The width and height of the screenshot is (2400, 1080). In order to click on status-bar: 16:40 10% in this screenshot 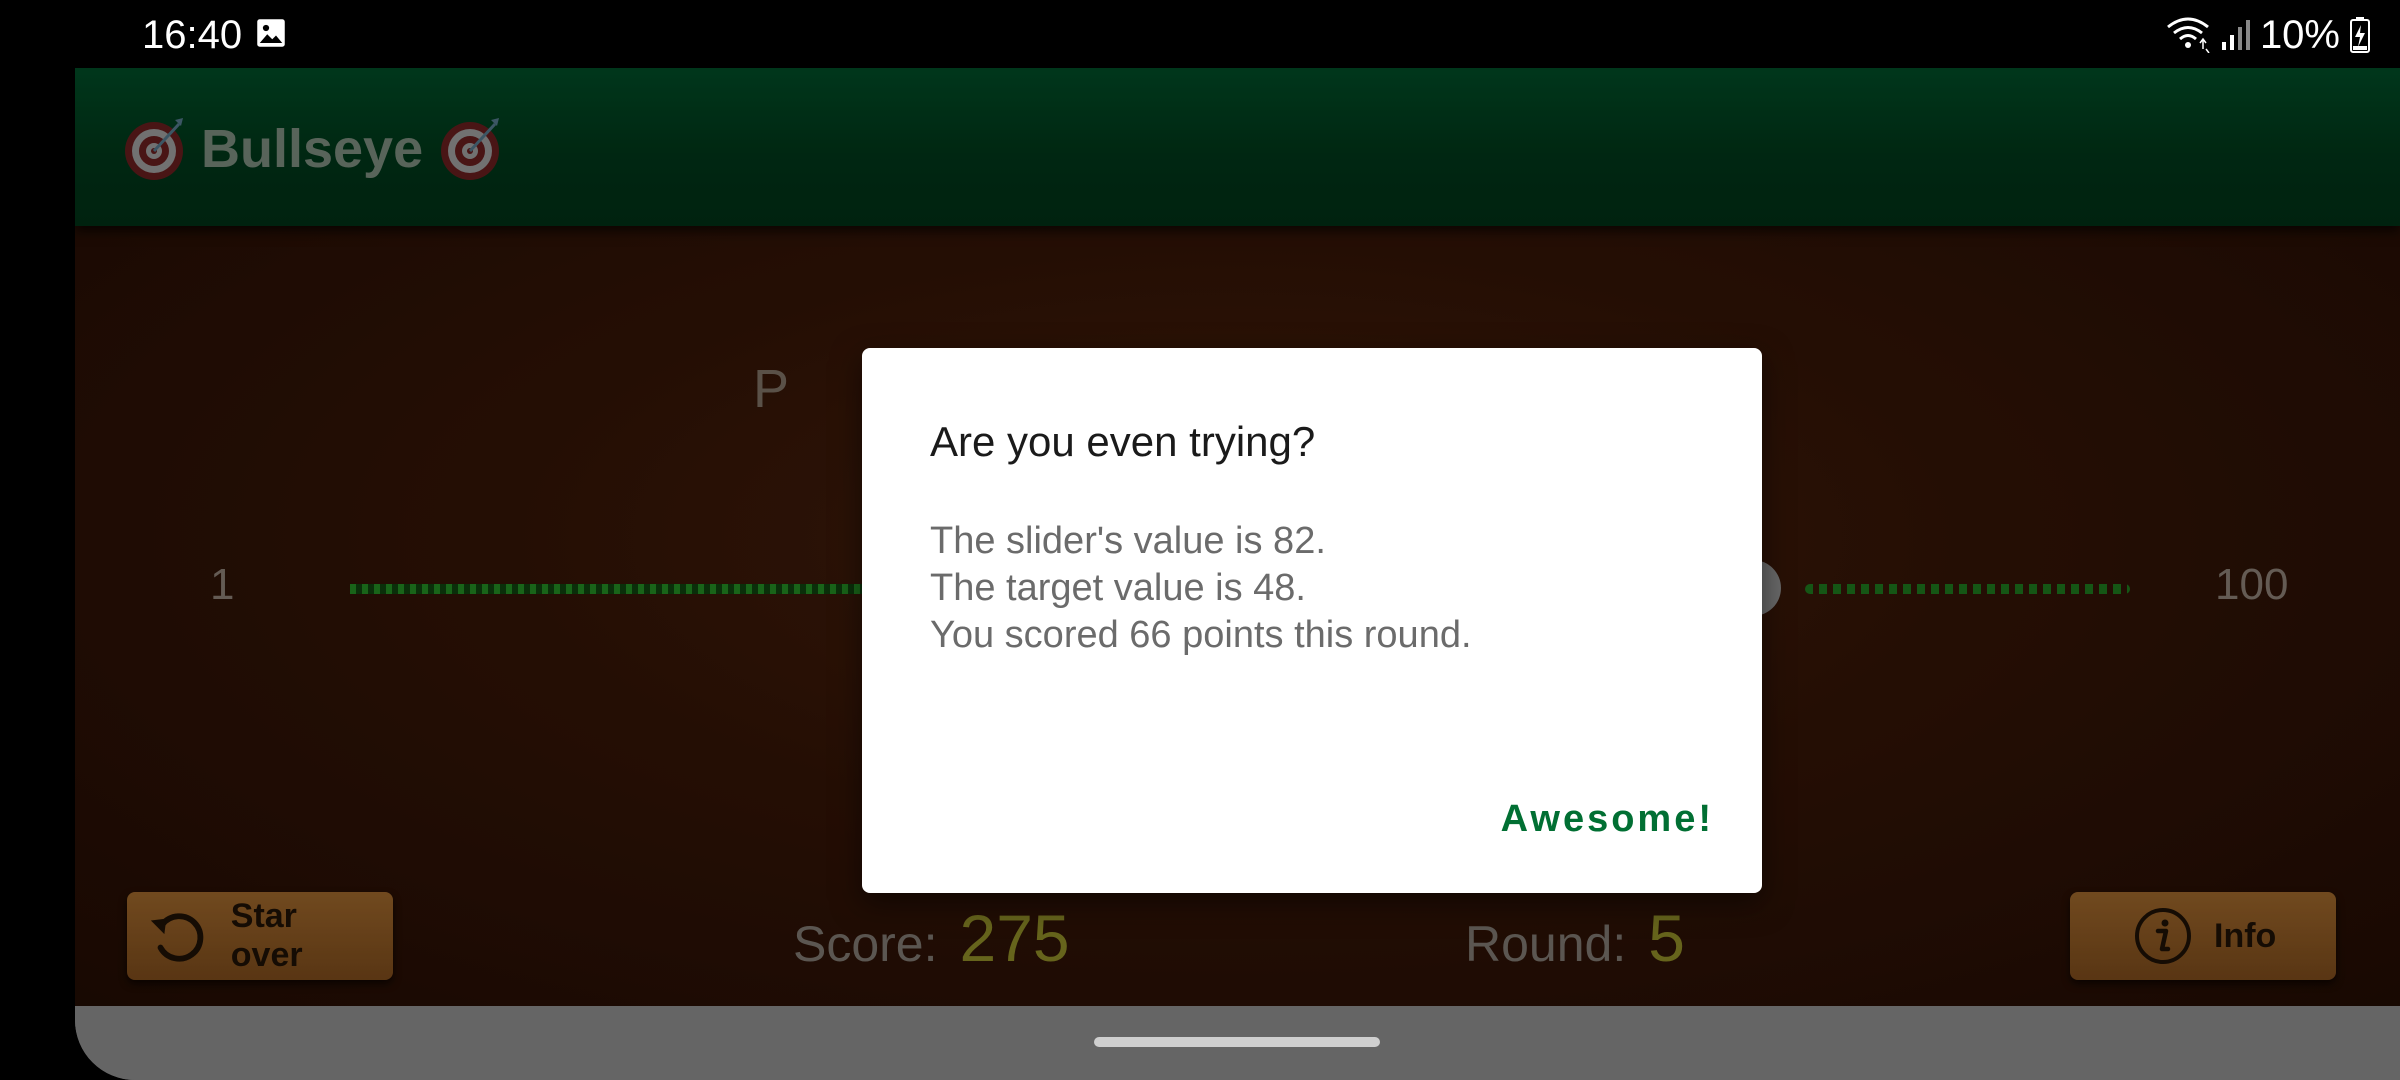, I will do `click(1200, 34)`.